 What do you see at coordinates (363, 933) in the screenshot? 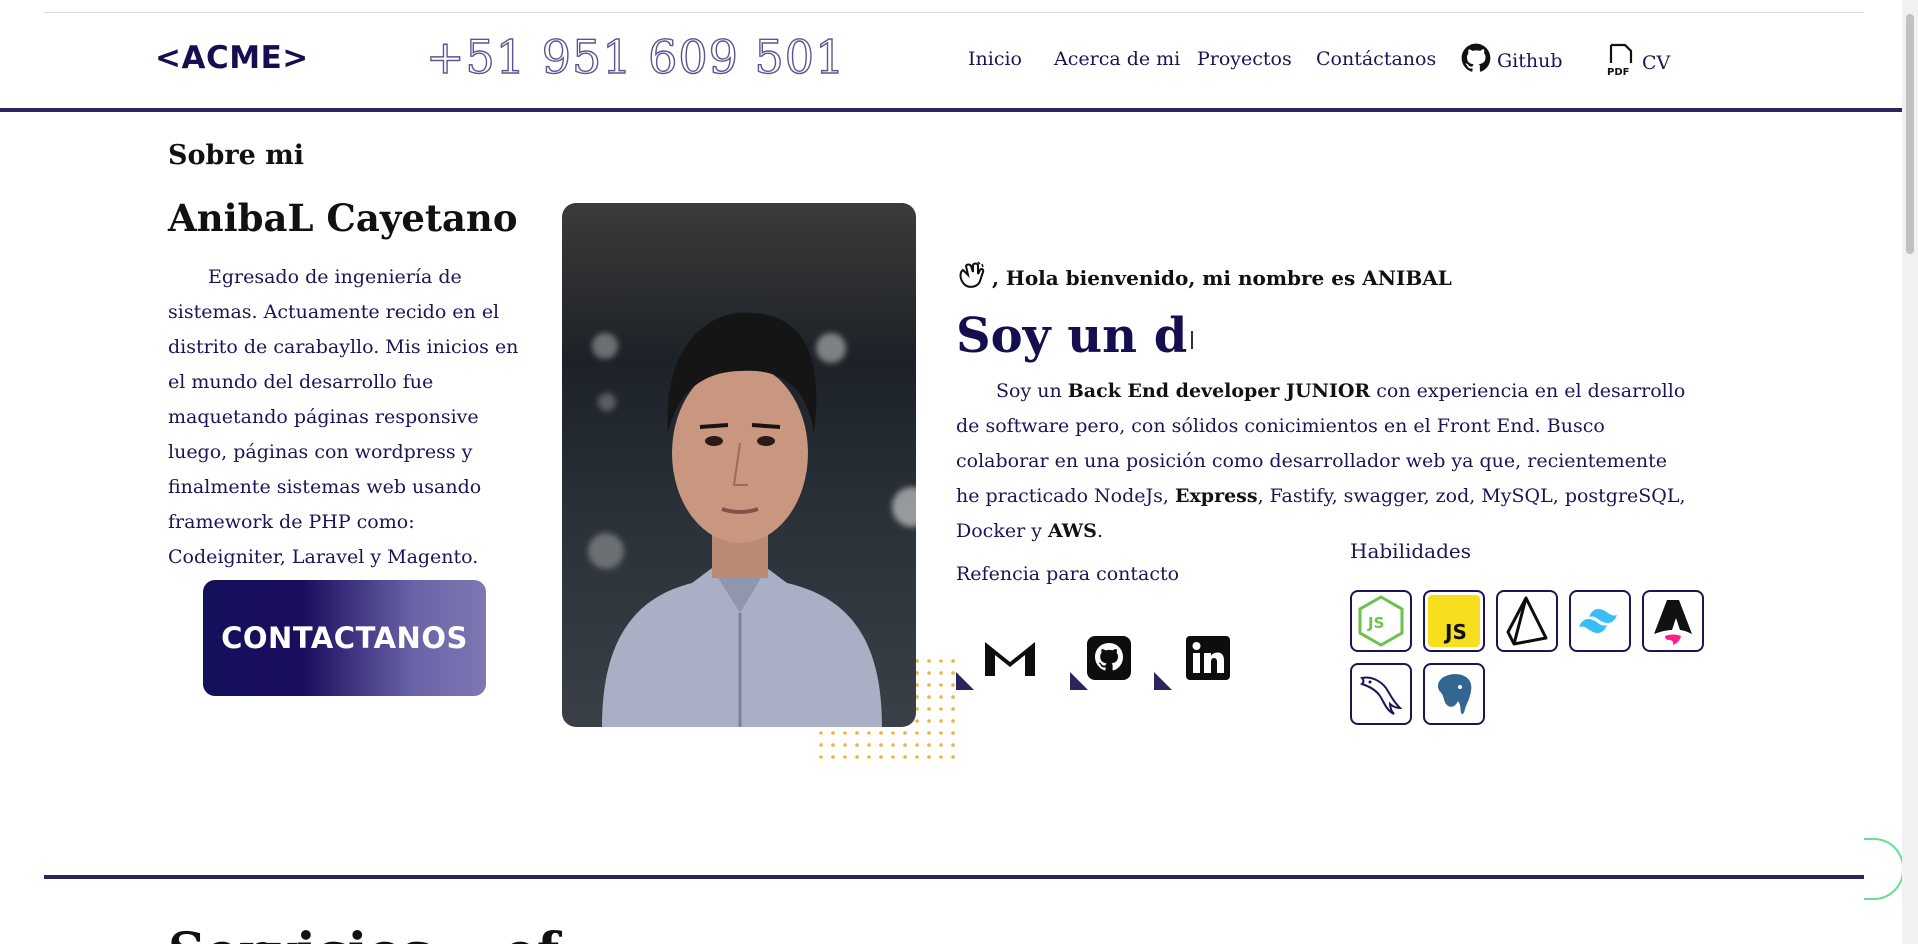
I see `next-section-title: Servicios ...ef` at bounding box center [363, 933].